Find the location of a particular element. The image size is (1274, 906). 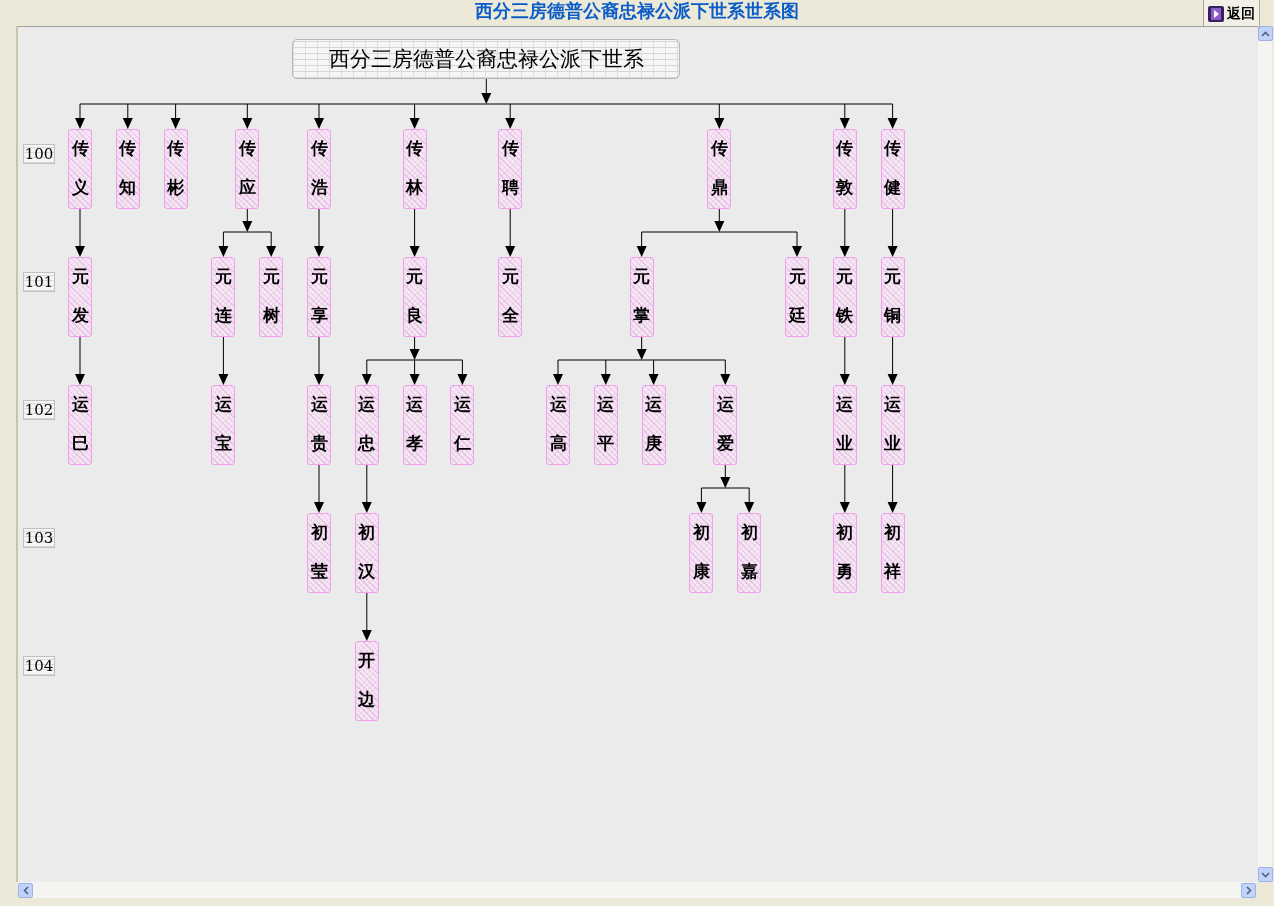

person-node: 初祥 is located at coordinates (892, 553).